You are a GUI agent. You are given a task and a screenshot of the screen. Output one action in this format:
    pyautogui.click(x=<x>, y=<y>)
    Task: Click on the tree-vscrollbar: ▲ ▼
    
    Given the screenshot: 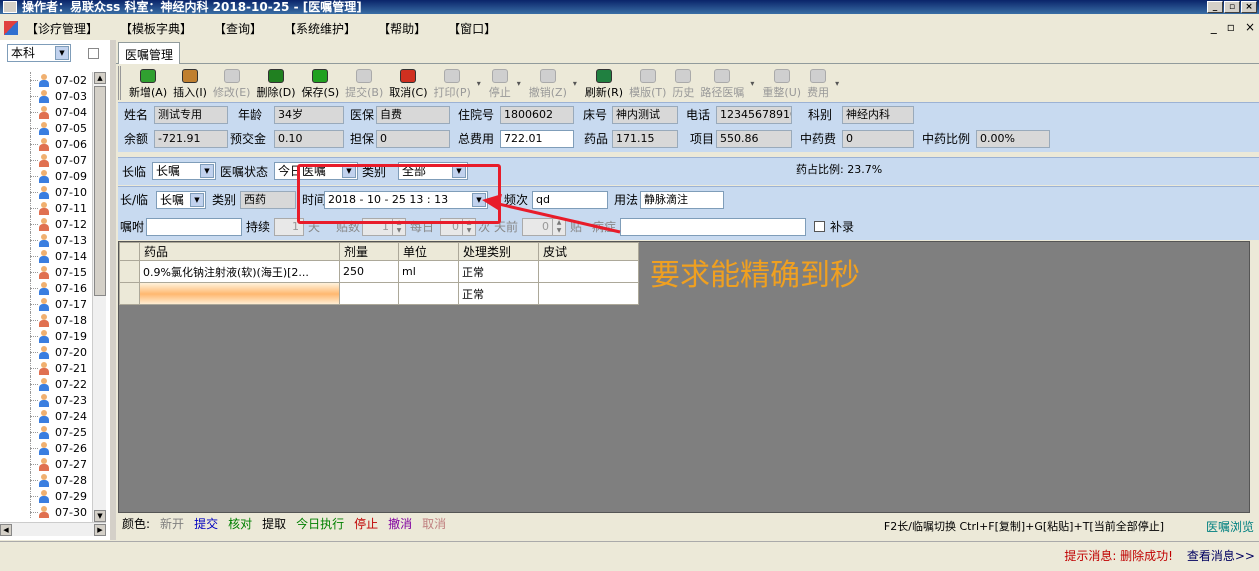 What is the action you would take?
    pyautogui.click(x=99, y=297)
    